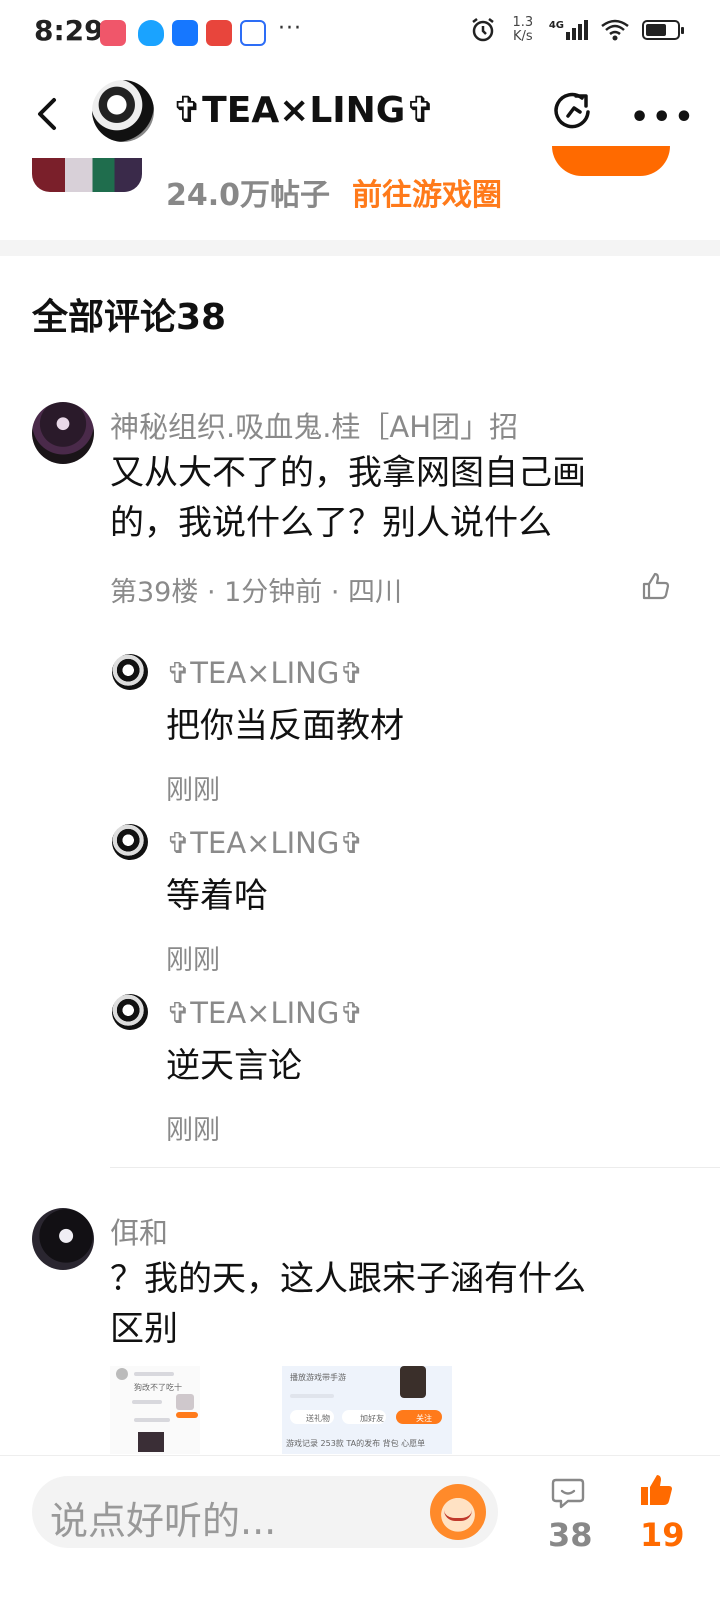 This screenshot has height=1600, width=720. What do you see at coordinates (458, 1512) in the screenshot?
I see `mascot-emoji-icon` at bounding box center [458, 1512].